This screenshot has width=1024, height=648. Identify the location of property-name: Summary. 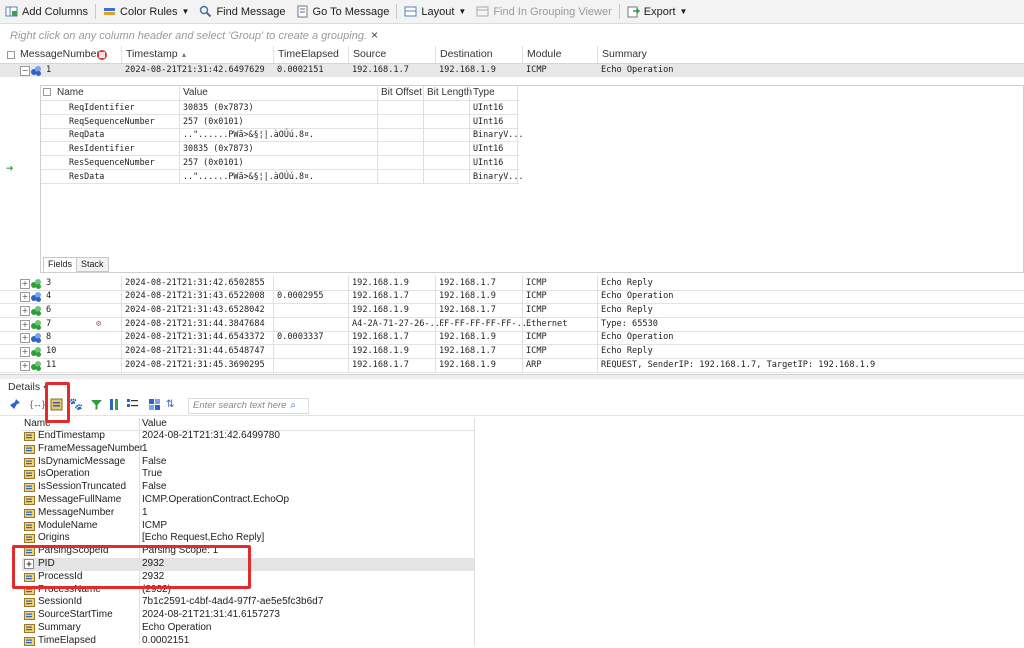
(59, 627).